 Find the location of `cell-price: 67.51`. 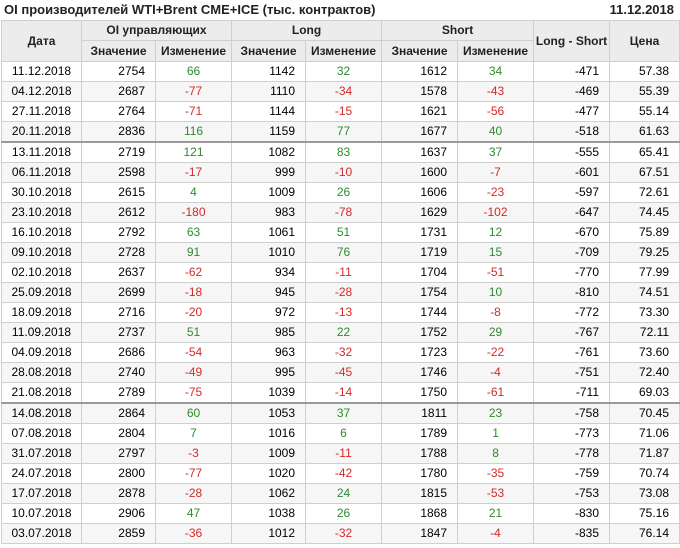

cell-price: 67.51 is located at coordinates (644, 172).